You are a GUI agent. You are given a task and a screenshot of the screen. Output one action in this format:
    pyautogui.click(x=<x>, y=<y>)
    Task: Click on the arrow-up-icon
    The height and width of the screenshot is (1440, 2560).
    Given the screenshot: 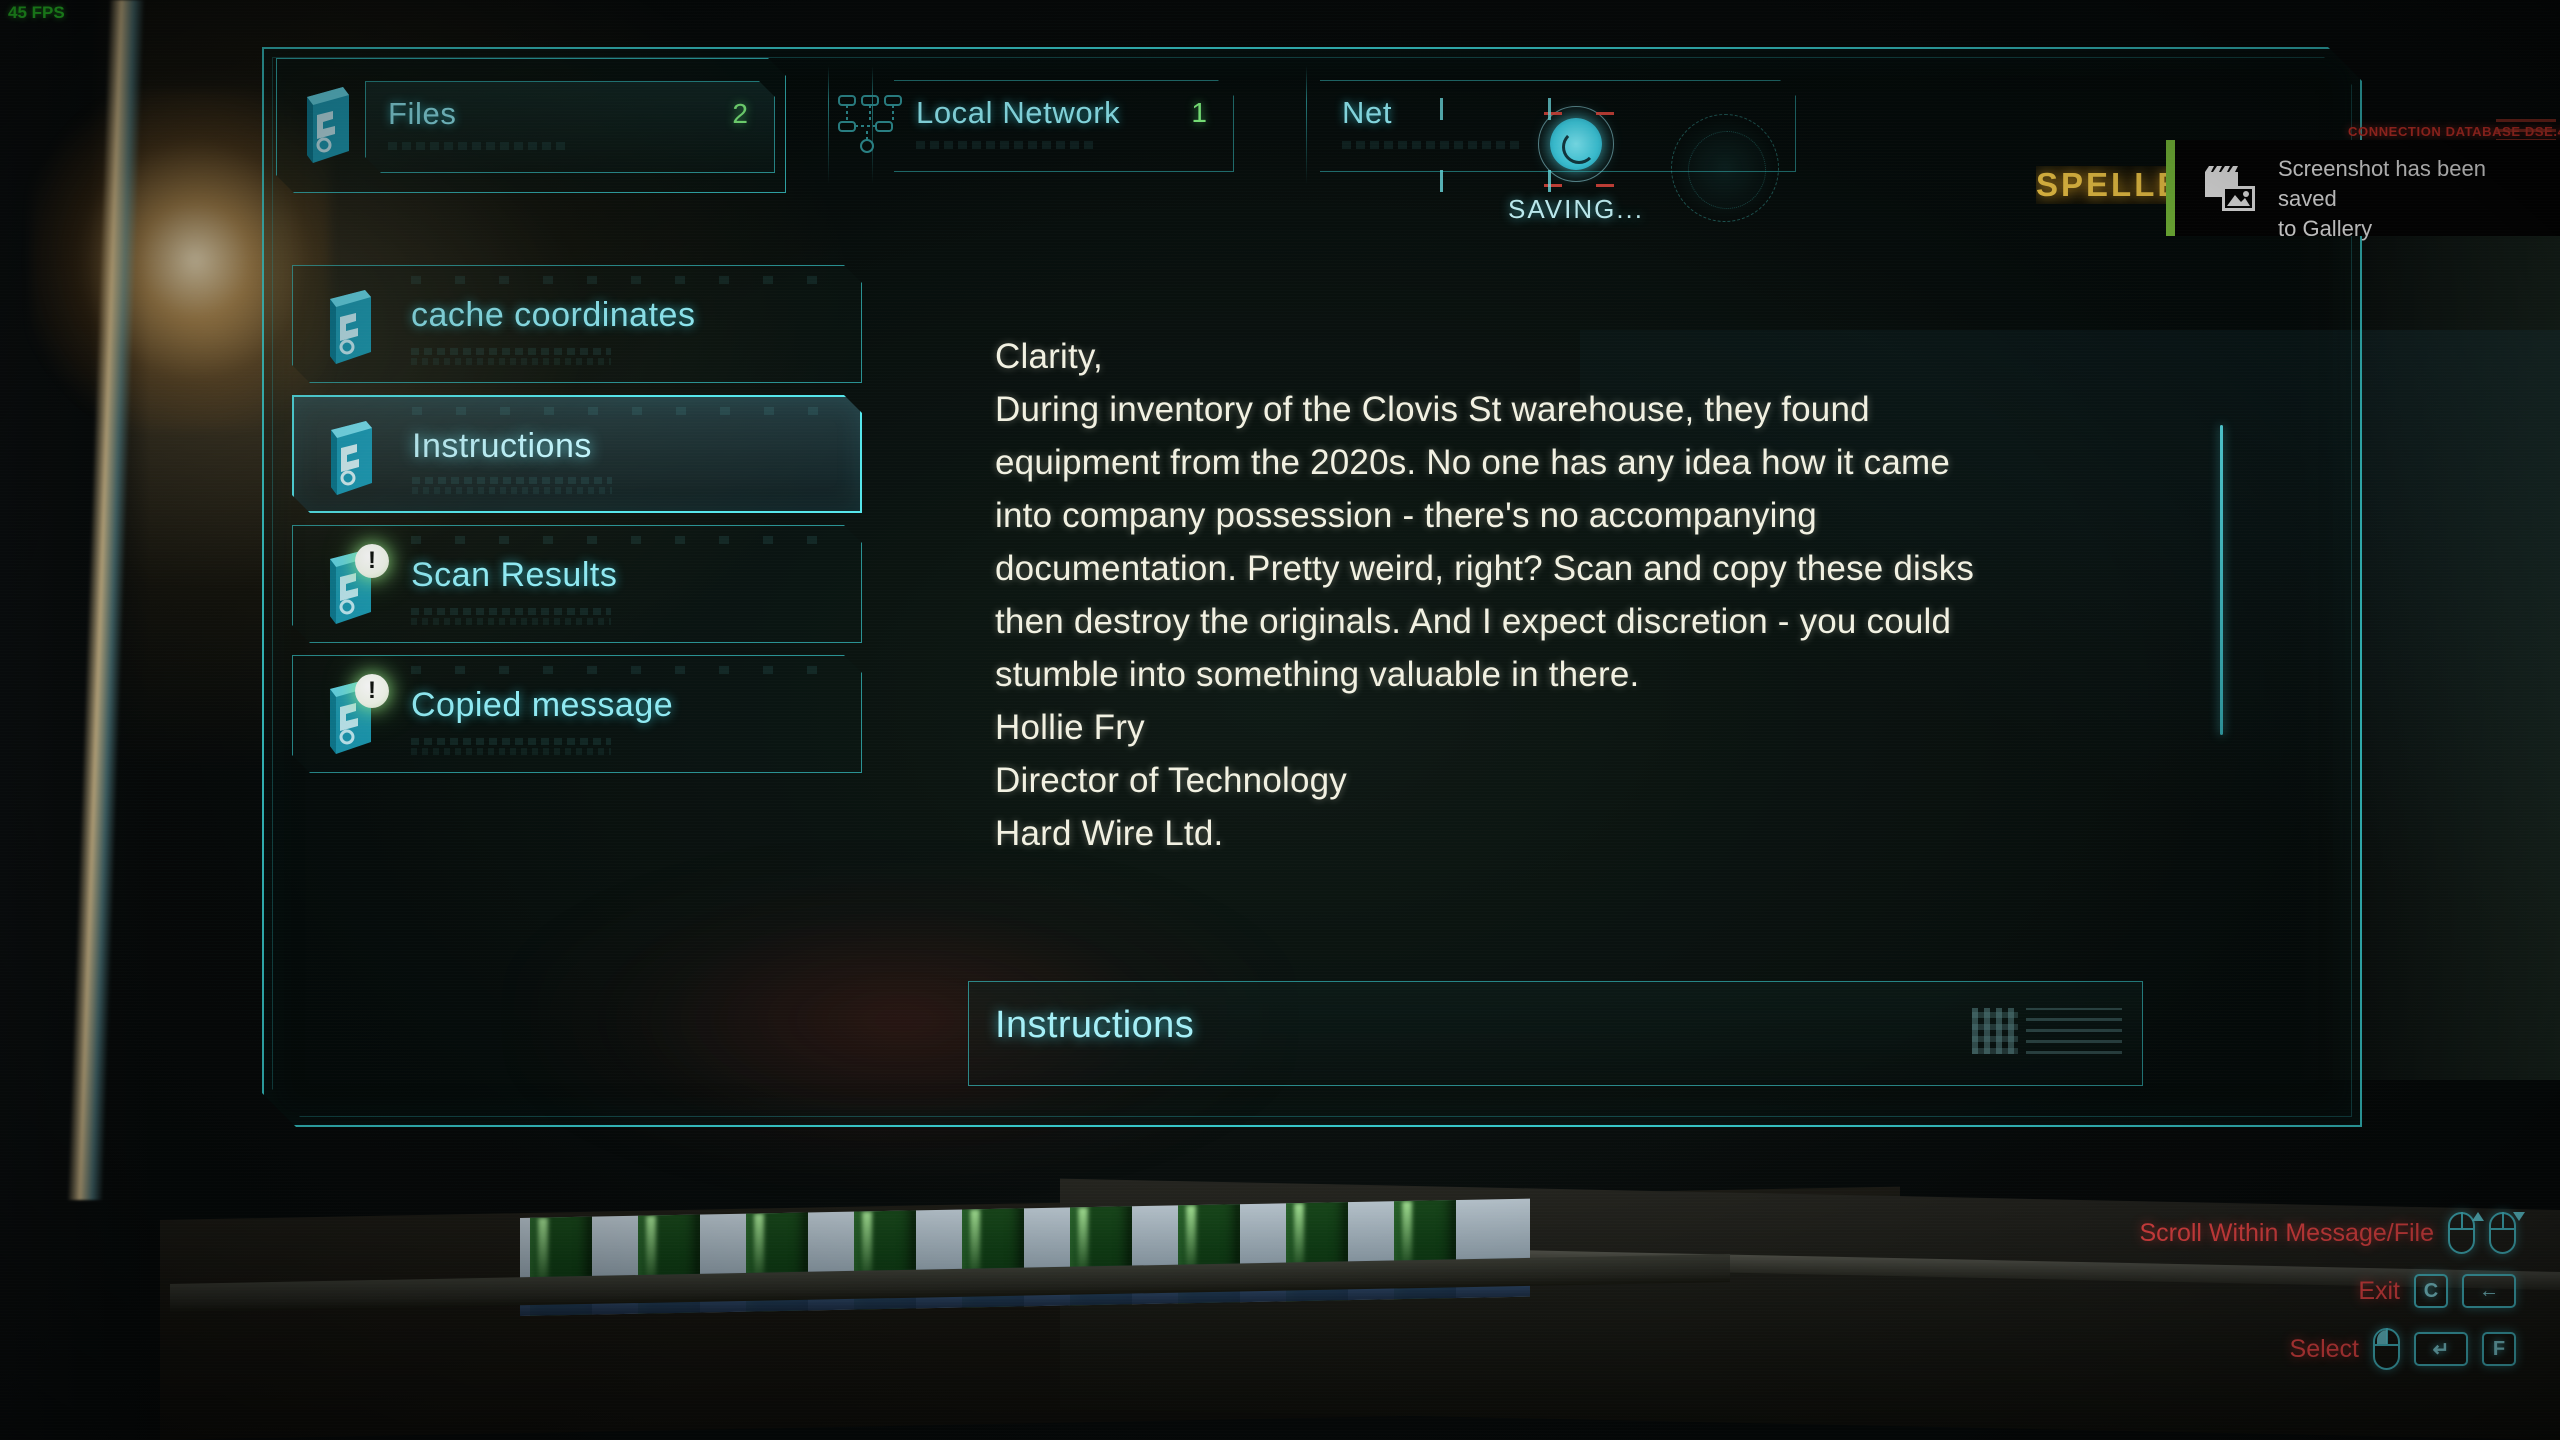 What is the action you would take?
    pyautogui.click(x=2478, y=1216)
    